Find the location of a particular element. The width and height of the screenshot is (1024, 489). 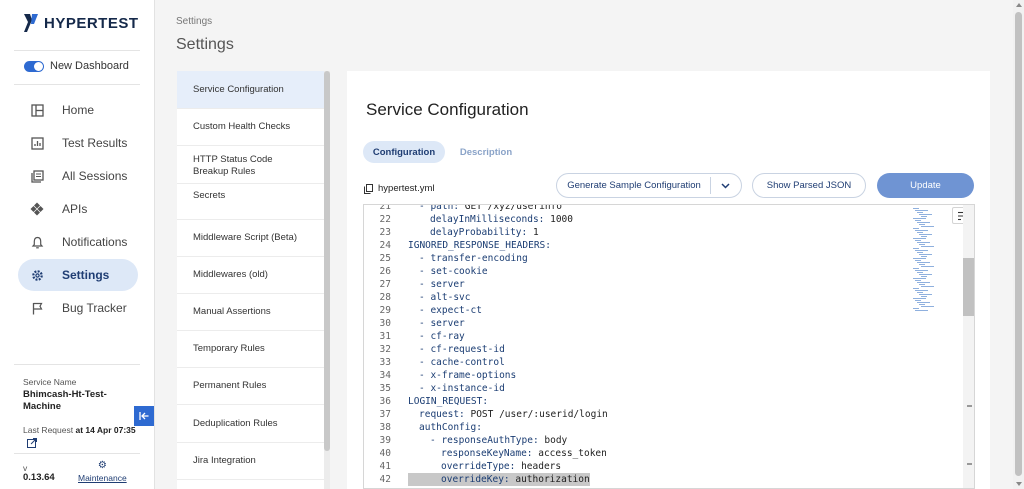

code-line: 24 IGNORED_RESPONSE_HEADERS: is located at coordinates (636, 245).